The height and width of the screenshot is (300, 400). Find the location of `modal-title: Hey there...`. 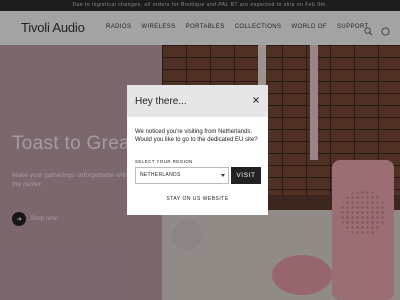

modal-title: Hey there... is located at coordinates (161, 101).